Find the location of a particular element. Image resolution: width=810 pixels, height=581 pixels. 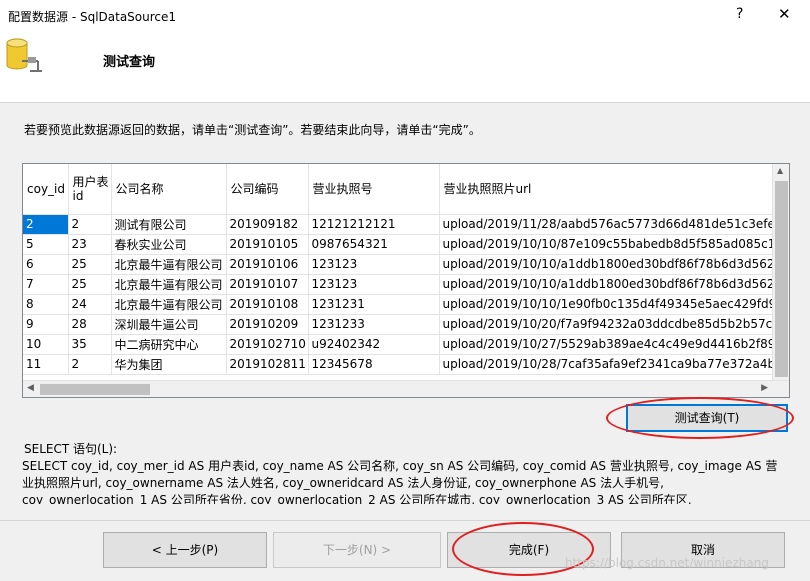

watermark: https://blog.csdn.net/winniezhang is located at coordinates (667, 563).